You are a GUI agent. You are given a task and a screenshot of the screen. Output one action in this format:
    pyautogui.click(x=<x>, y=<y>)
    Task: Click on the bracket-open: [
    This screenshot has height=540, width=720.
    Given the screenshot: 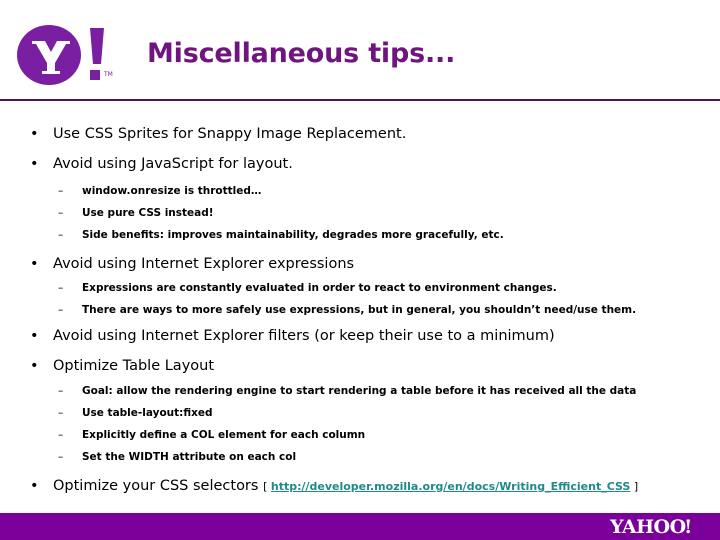 What is the action you would take?
    pyautogui.click(x=267, y=486)
    